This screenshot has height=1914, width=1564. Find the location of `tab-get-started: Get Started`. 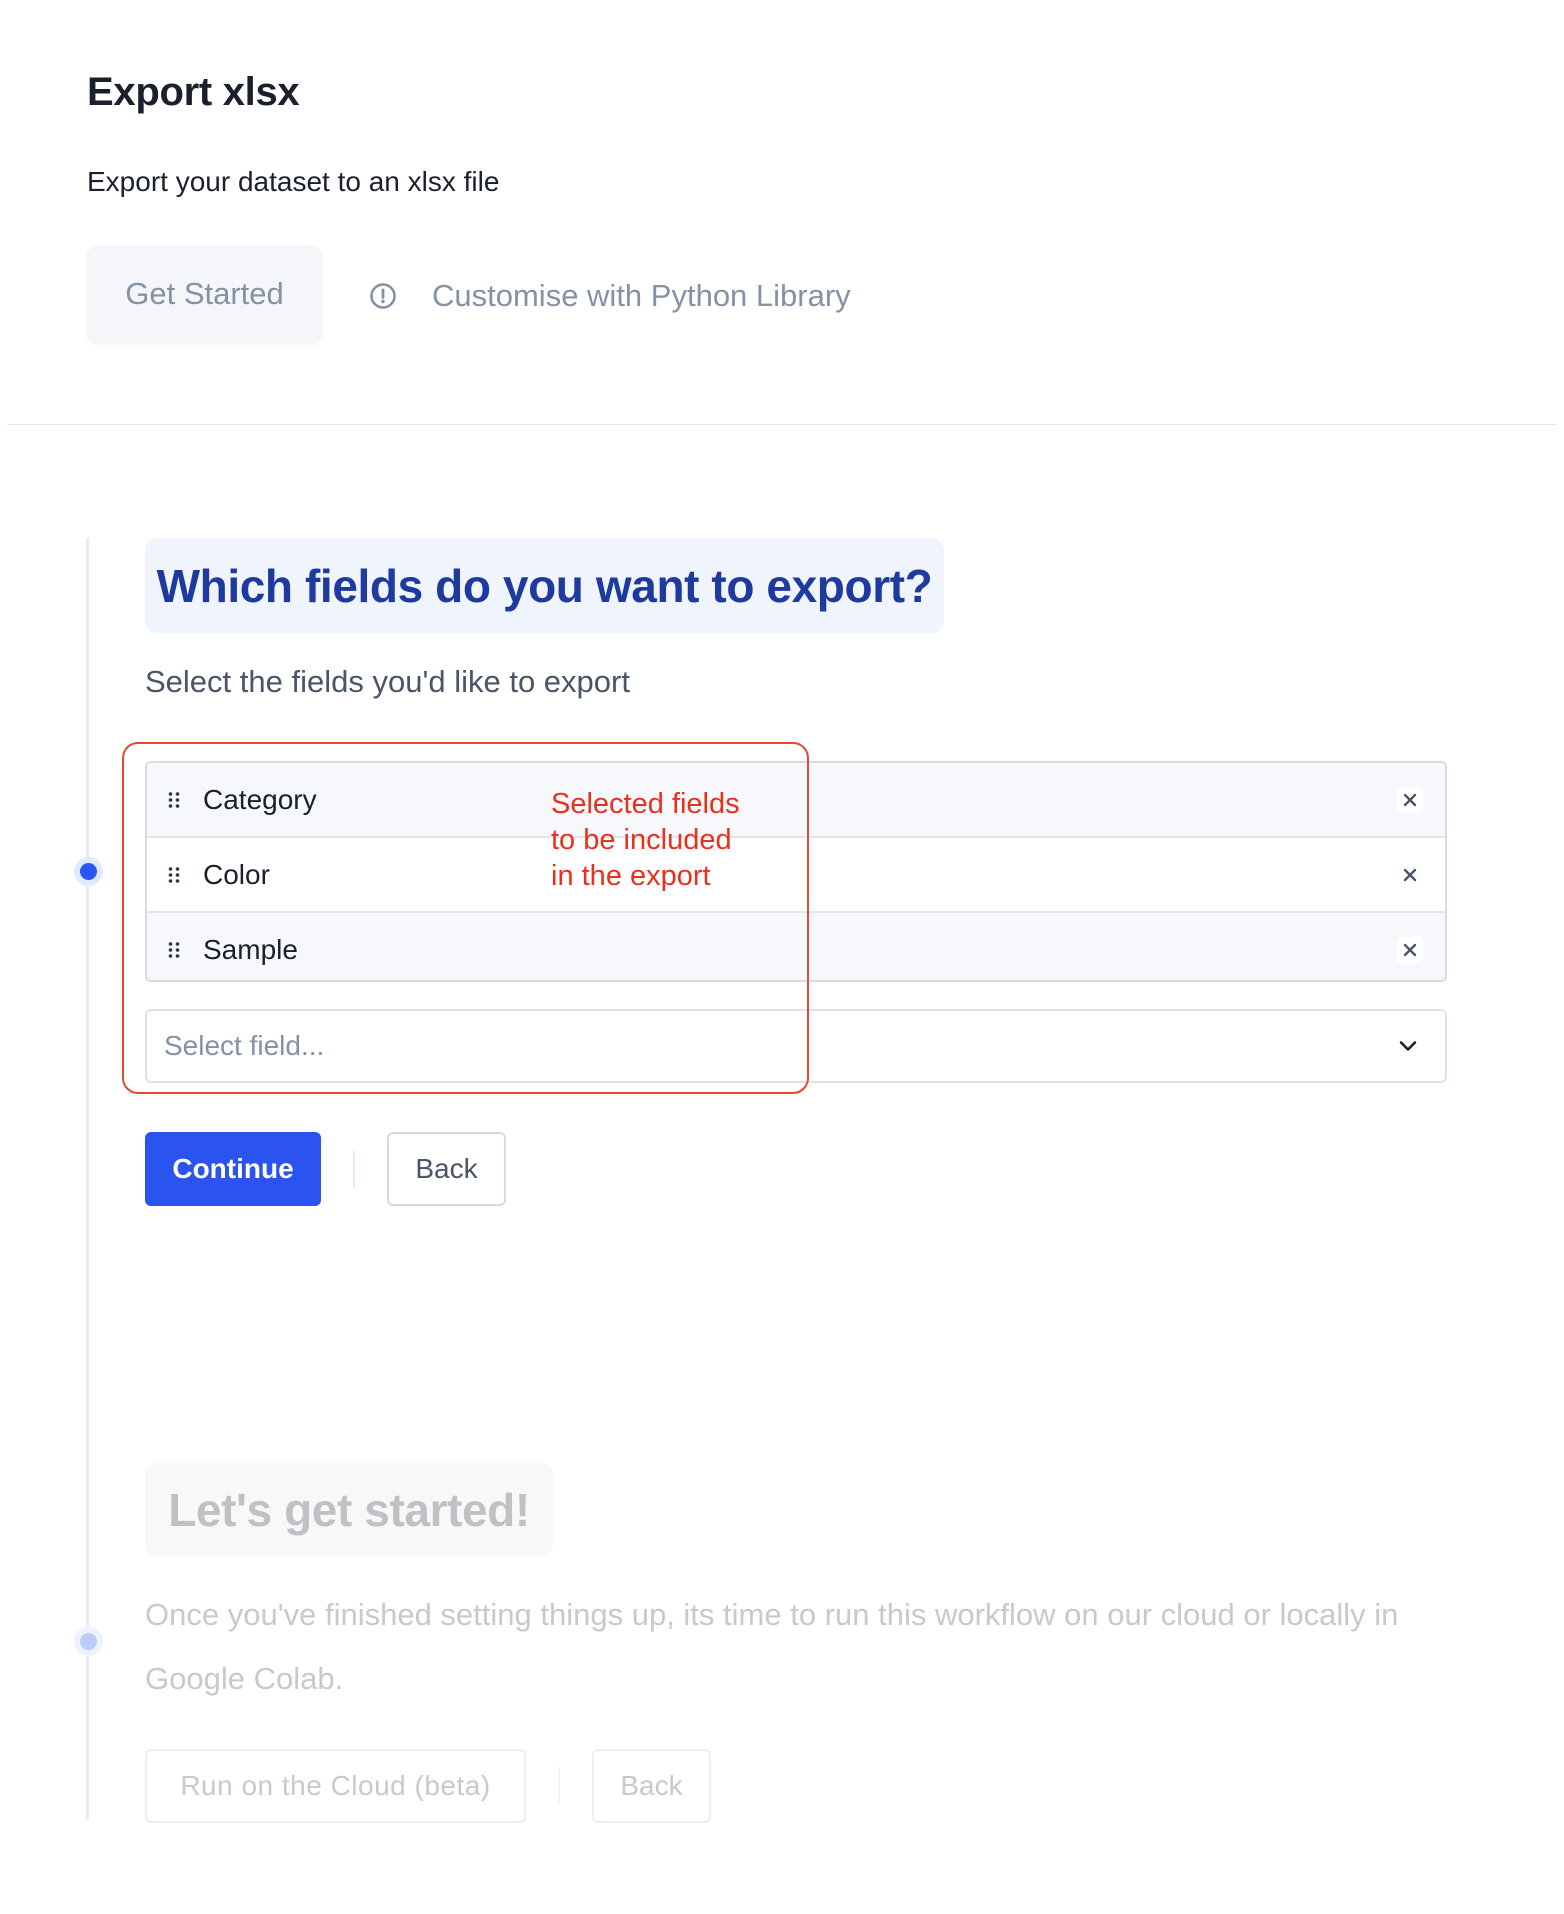

tab-get-started: Get Started is located at coordinates (204, 294).